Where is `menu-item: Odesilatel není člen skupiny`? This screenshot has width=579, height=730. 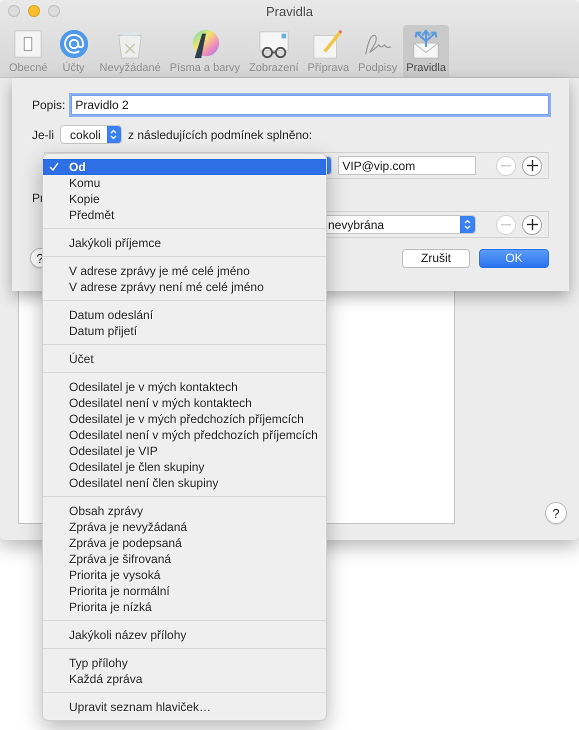
menu-item: Odesilatel není člen skupiny is located at coordinates (184, 483).